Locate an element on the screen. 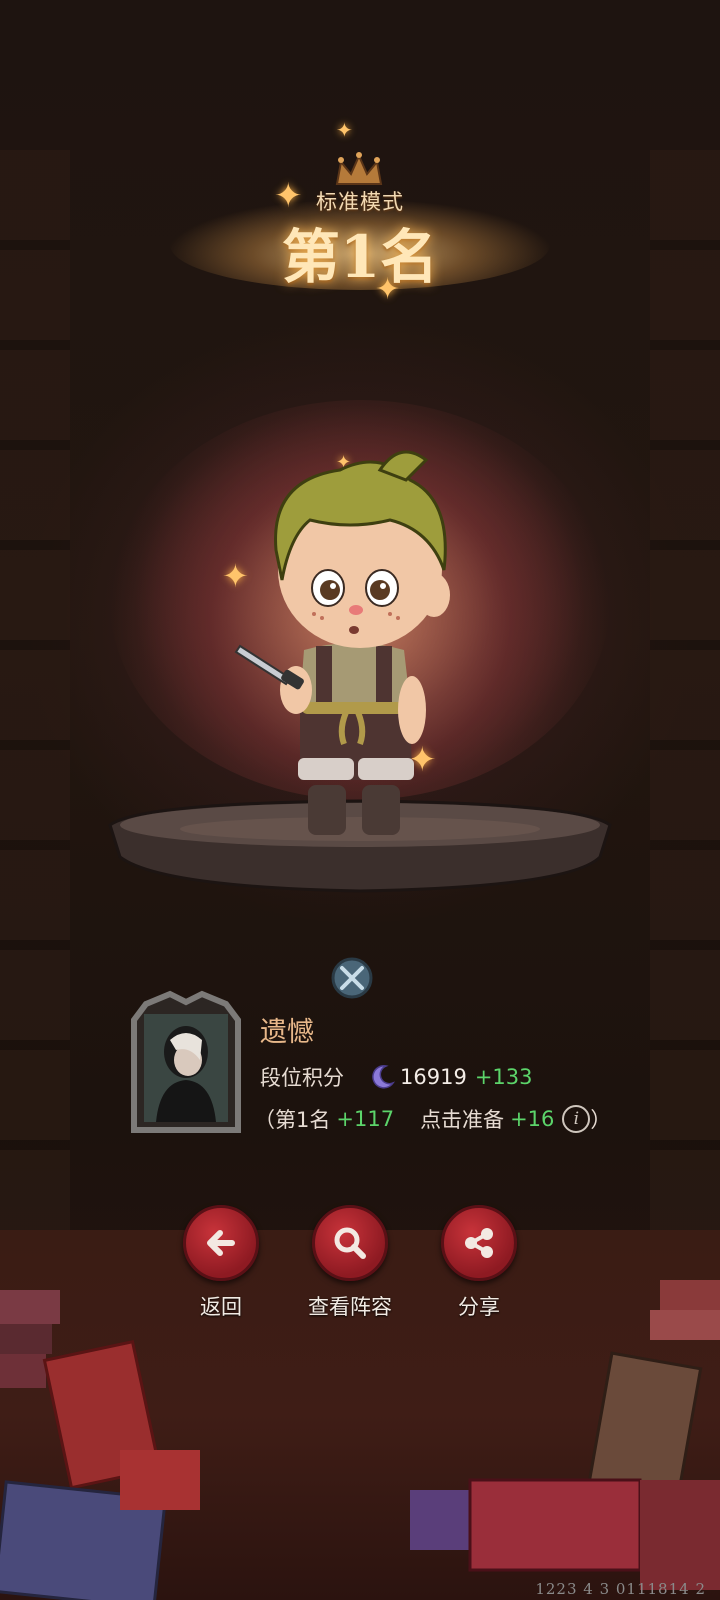 The image size is (720, 1600). rank-bonus-label: 第1名 is located at coordinates (303, 1120).